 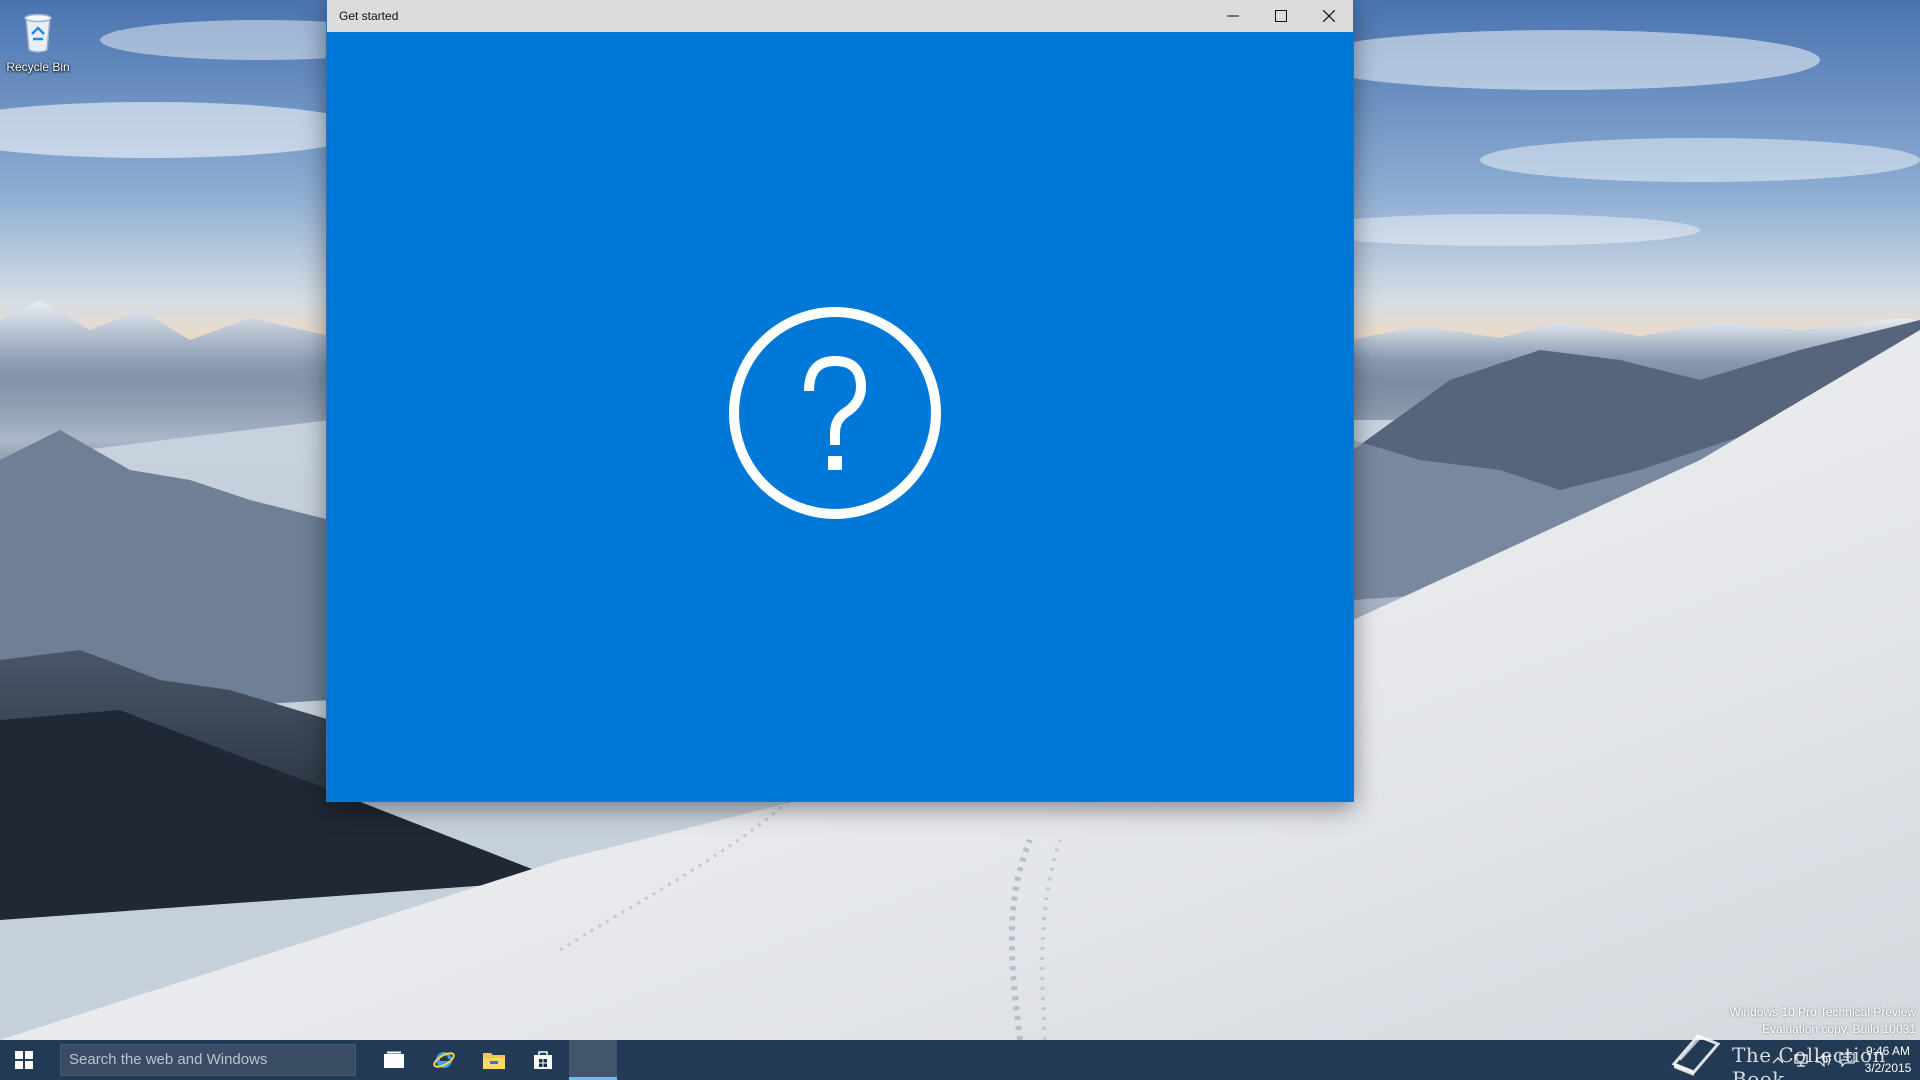 I want to click on taskbar-app-task-view, so click(x=394, y=1060).